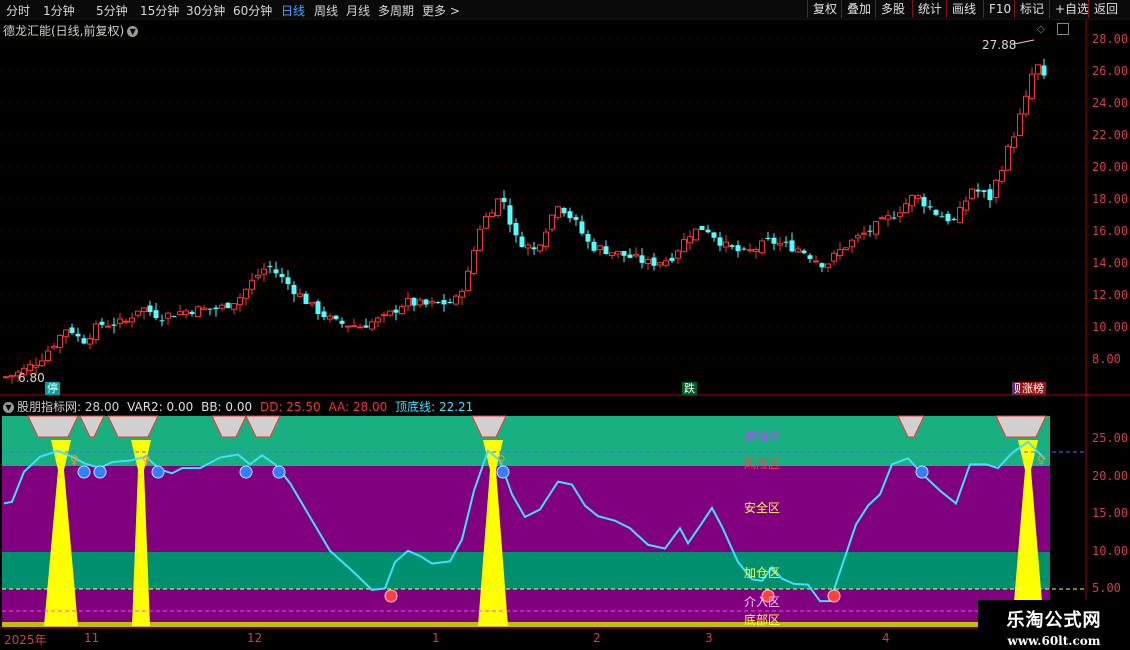 Image resolution: width=1130 pixels, height=650 pixels. What do you see at coordinates (526, 624) in the screenshot?
I see `band-bottom` at bounding box center [526, 624].